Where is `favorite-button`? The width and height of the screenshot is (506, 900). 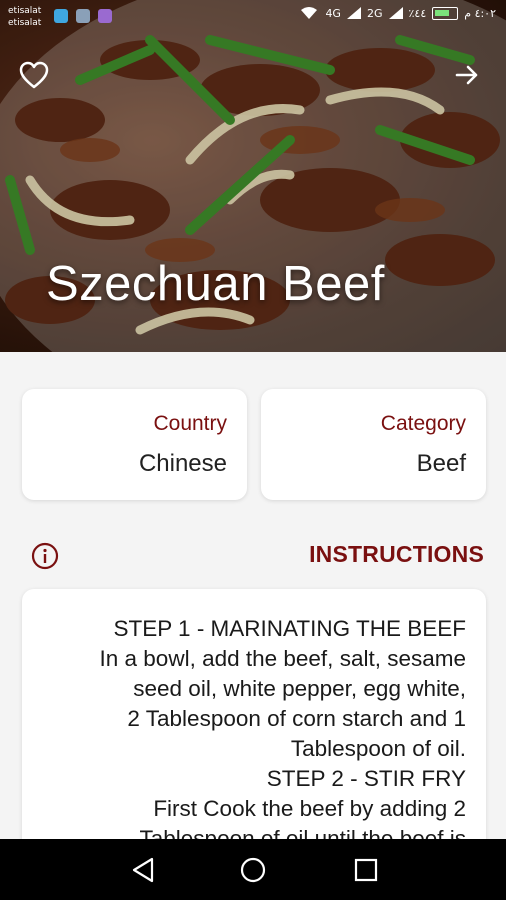
favorite-button is located at coordinates (34, 75).